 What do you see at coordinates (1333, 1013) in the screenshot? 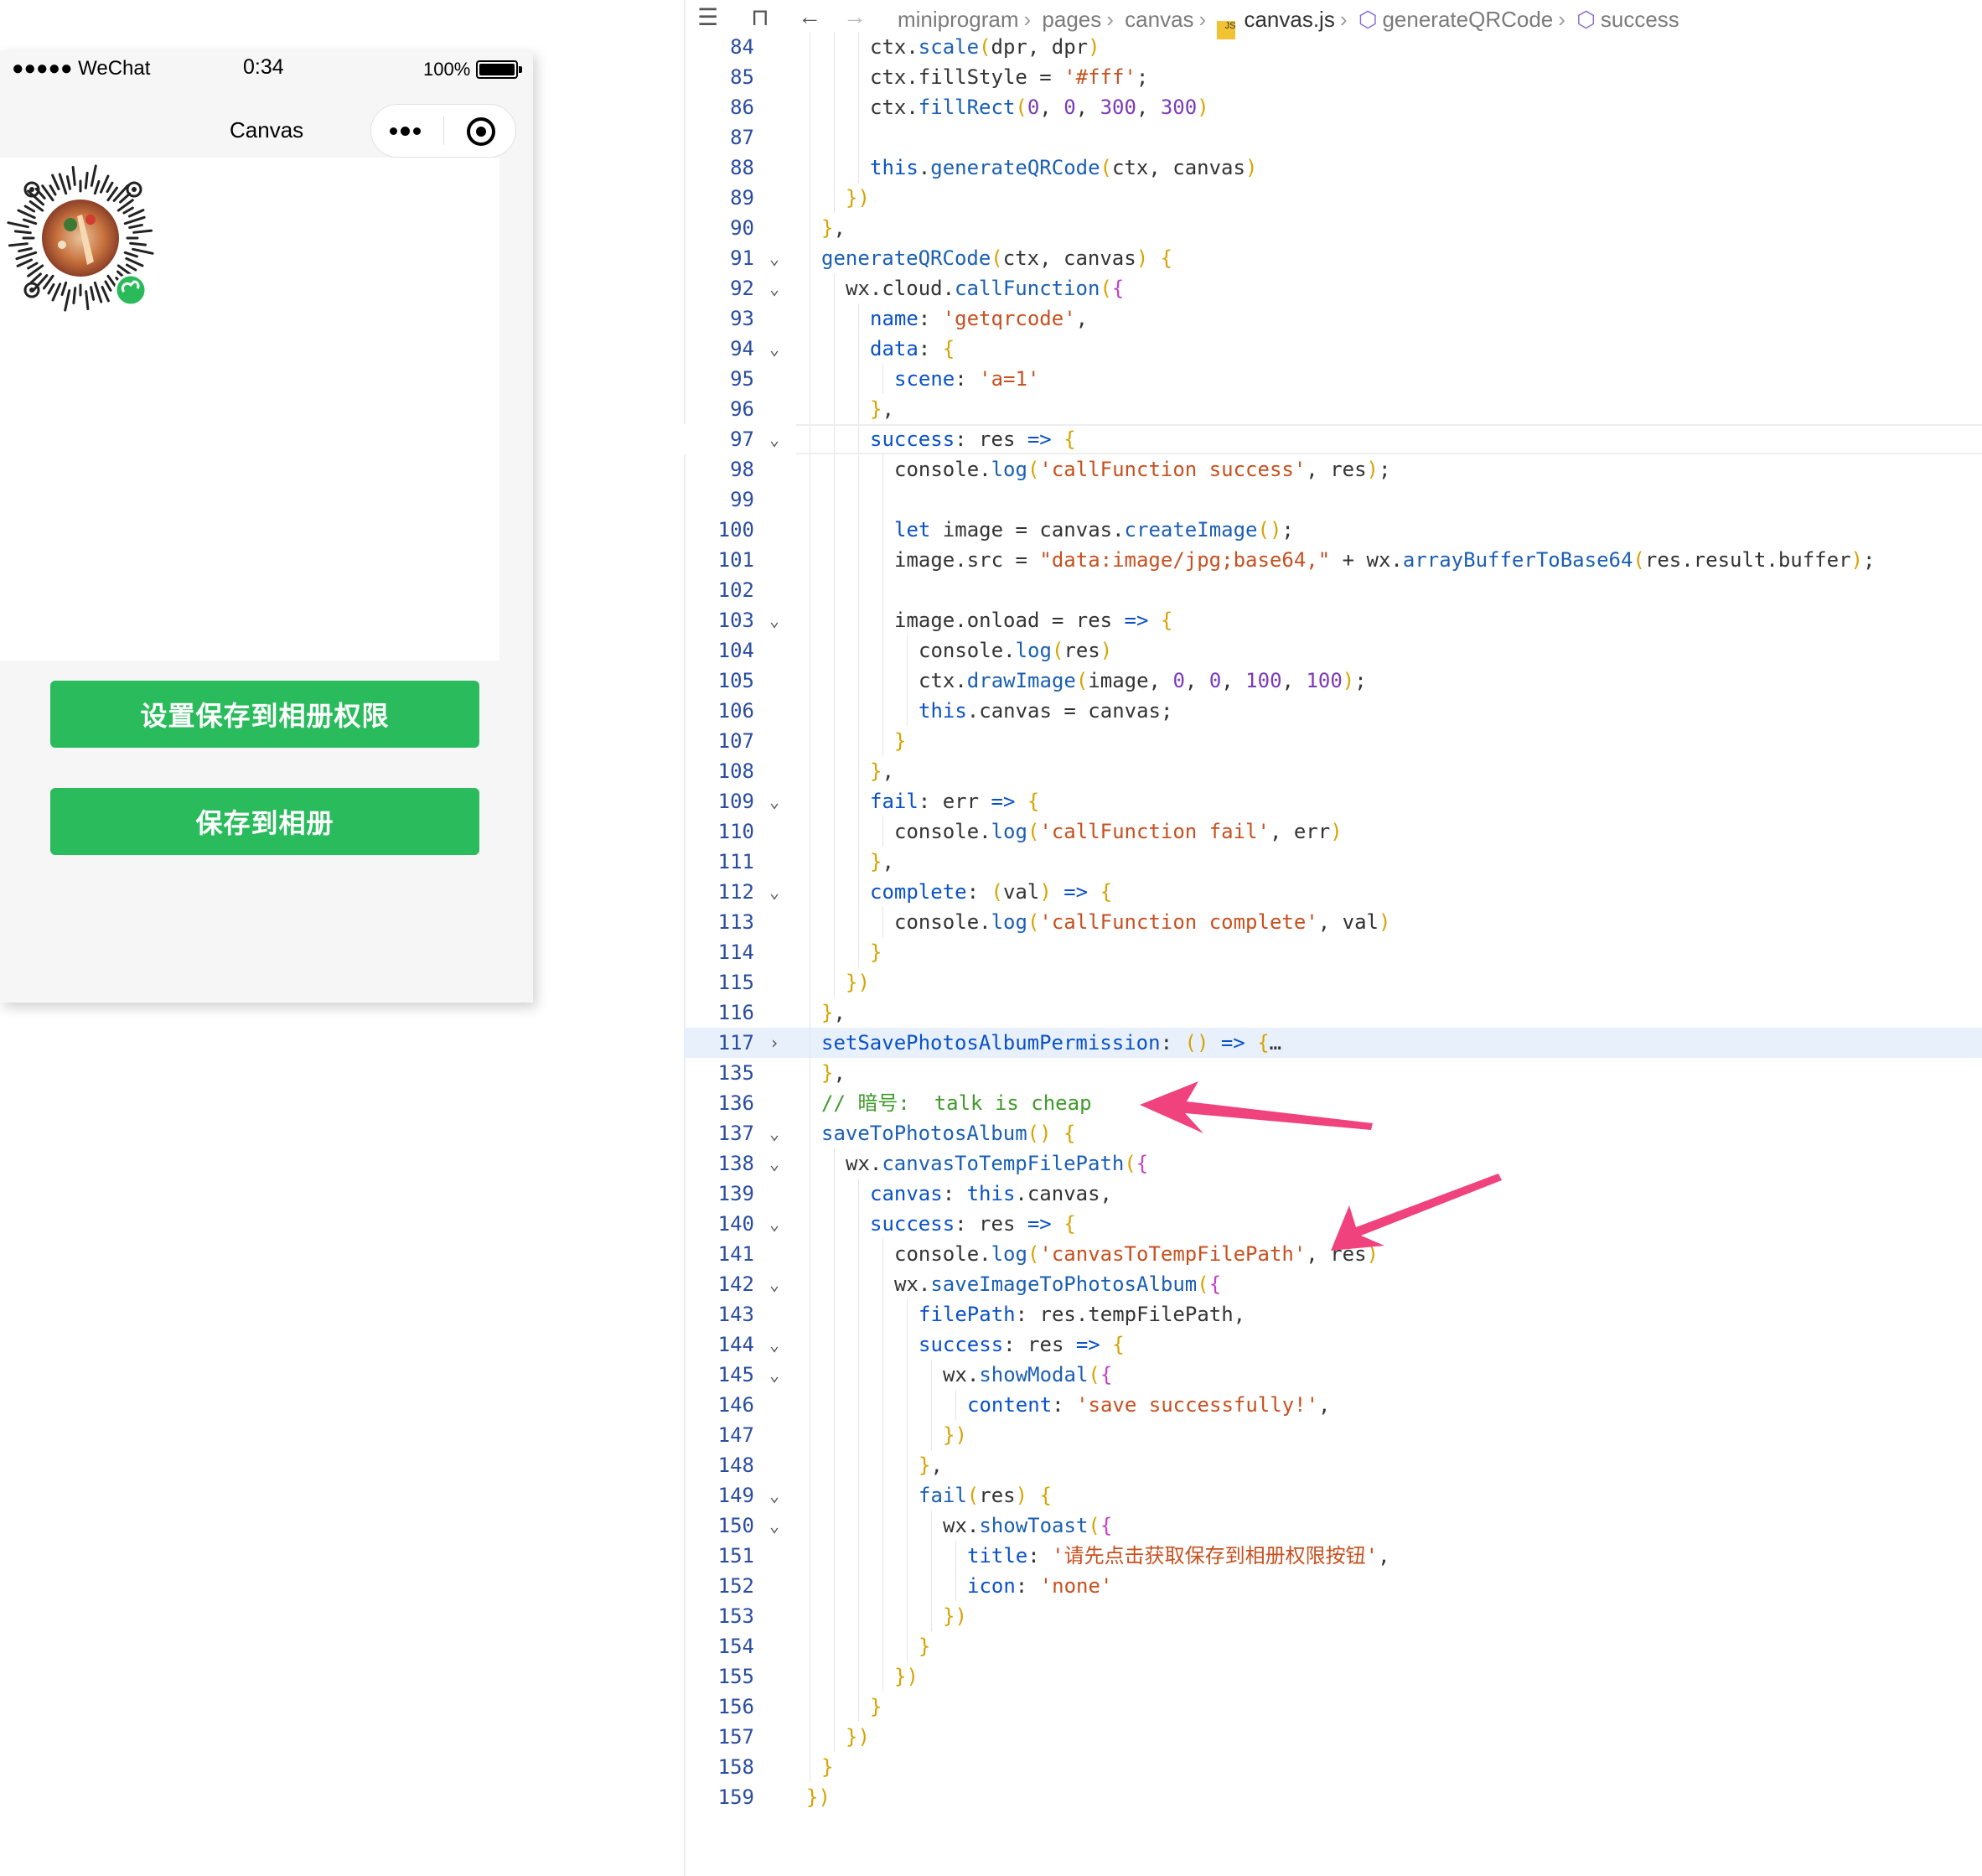
I see `code-line: 116},` at bounding box center [1333, 1013].